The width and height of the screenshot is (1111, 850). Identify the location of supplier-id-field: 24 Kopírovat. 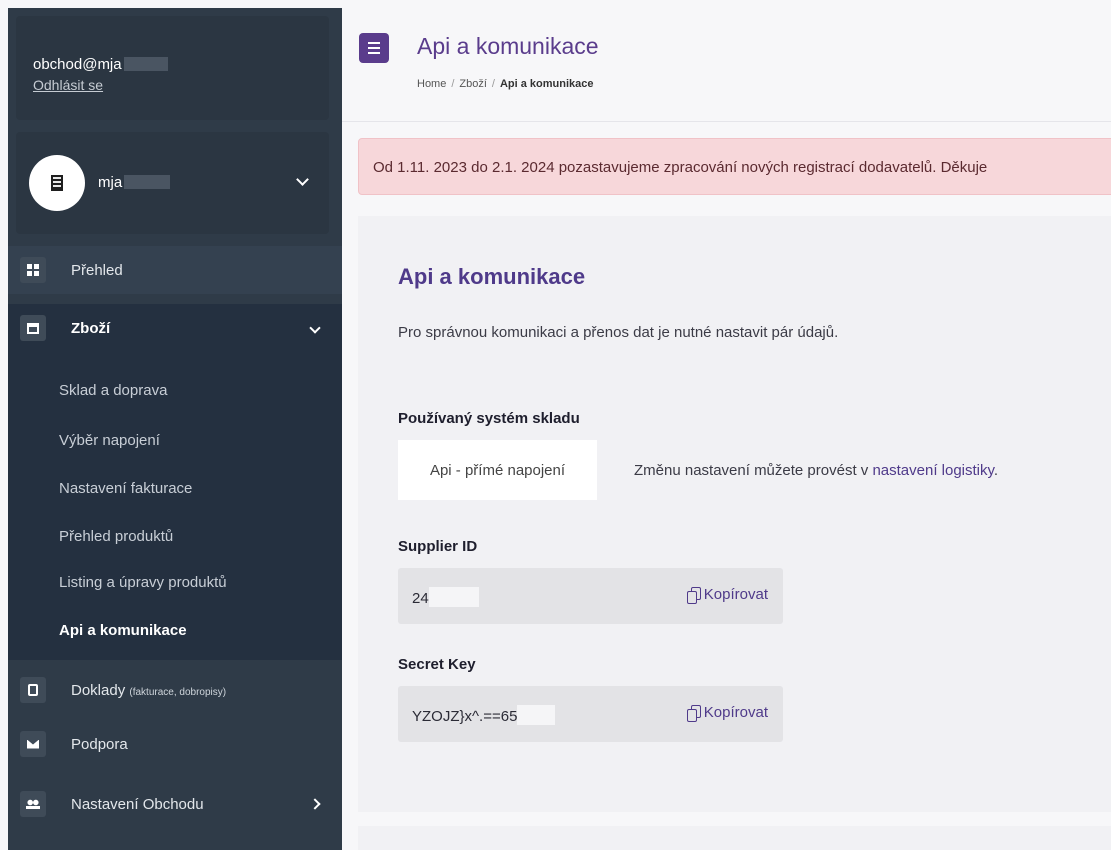
(590, 596).